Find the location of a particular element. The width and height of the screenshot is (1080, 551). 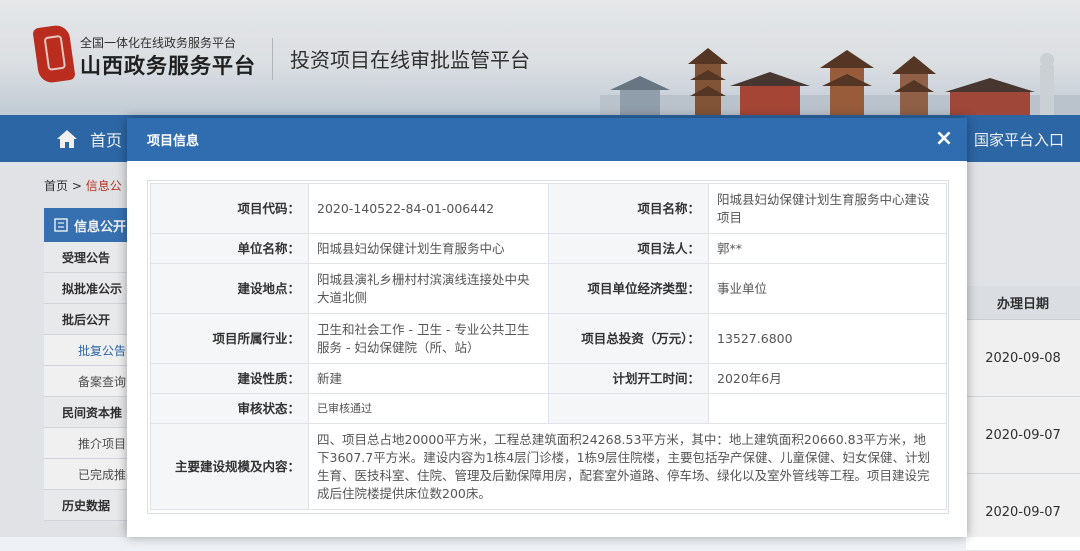

project-code-label: 项目代码： is located at coordinates (229, 208).